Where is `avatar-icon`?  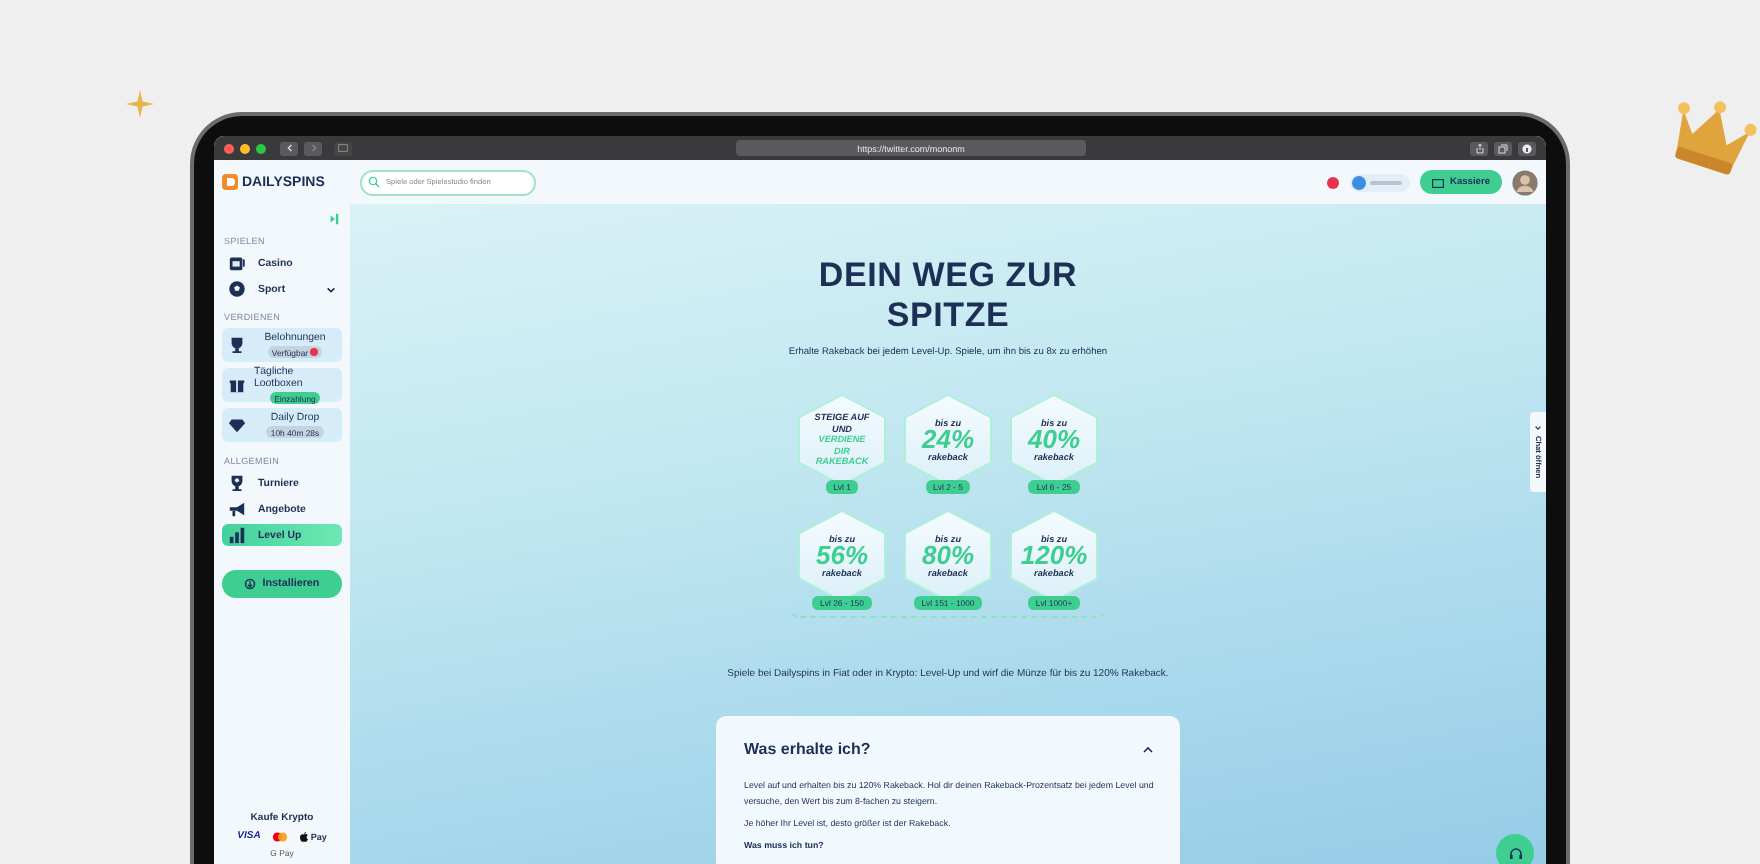
avatar-icon is located at coordinates (1525, 182).